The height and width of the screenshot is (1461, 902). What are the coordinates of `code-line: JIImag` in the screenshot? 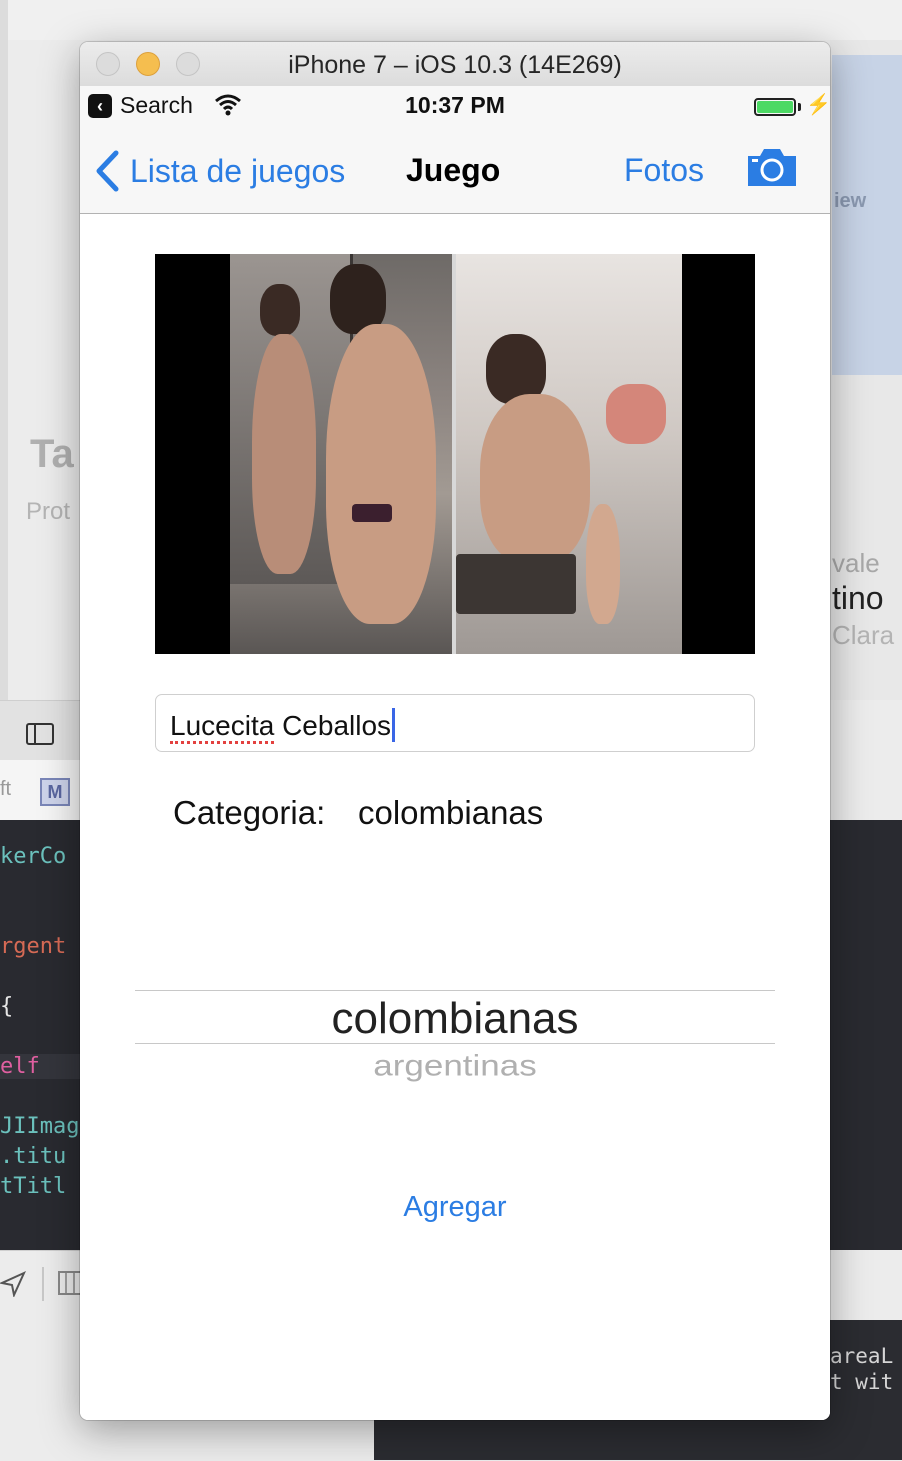 It's located at (40, 1126).